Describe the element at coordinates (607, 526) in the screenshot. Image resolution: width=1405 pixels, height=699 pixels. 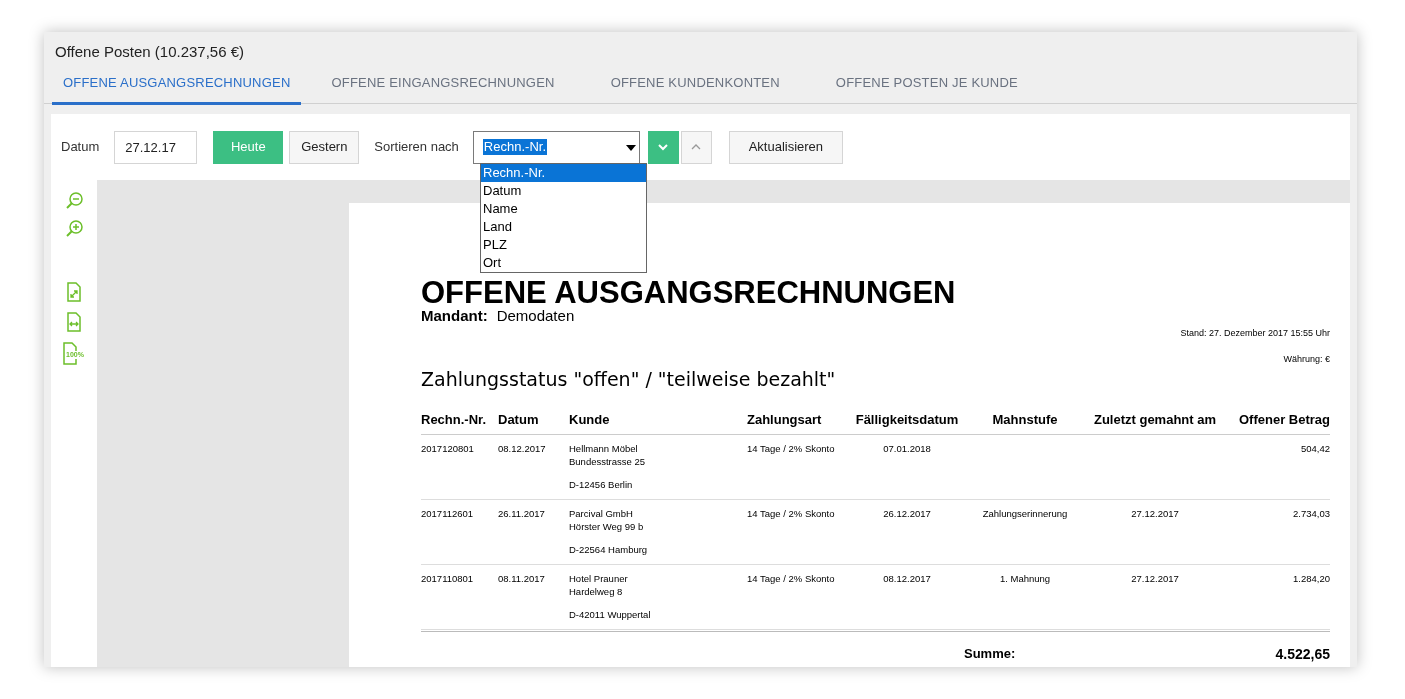
I see `customer-street: Hörster Weg 99 b` at that location.